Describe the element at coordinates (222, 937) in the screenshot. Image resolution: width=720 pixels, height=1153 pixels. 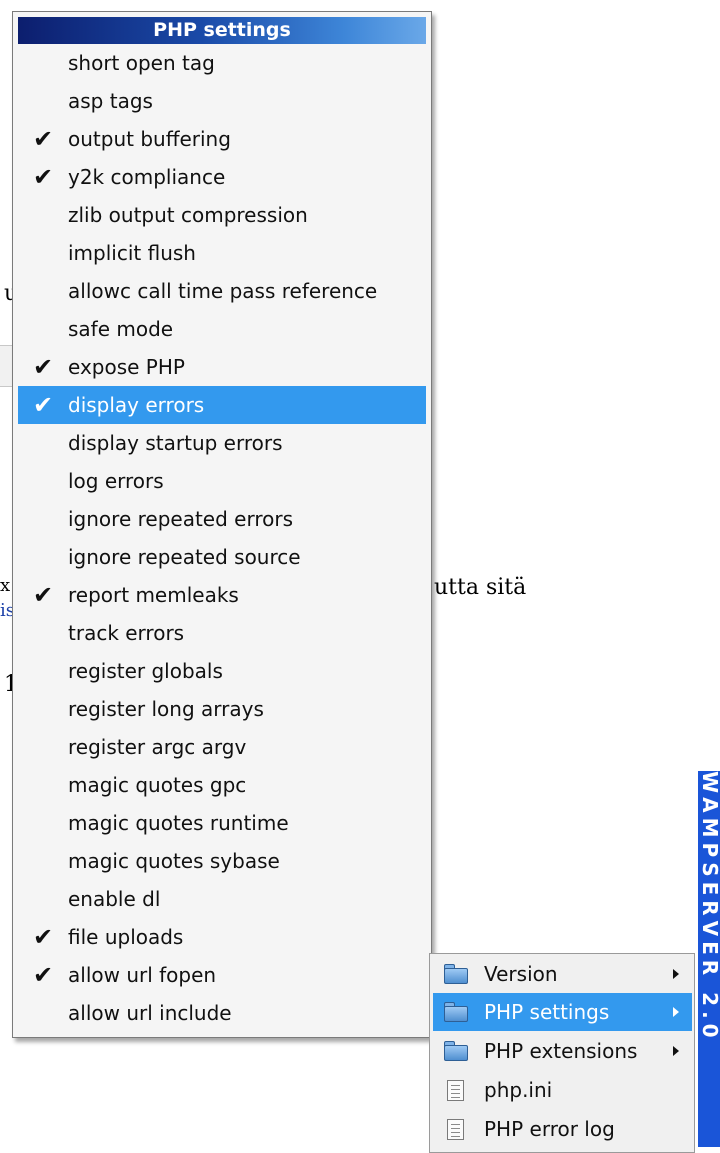
I see `menu-item-file-uploads: ✔ file uploads` at that location.